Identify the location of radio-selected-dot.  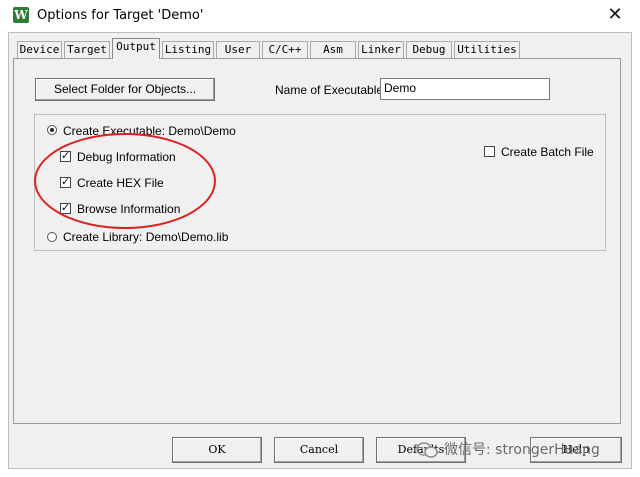
(52, 130).